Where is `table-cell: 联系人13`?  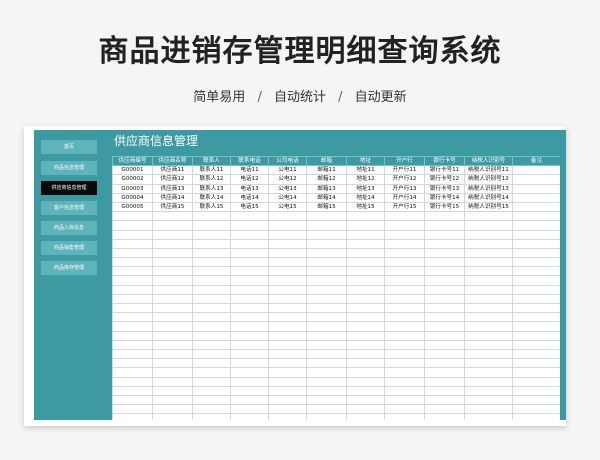 table-cell: 联系人13 is located at coordinates (211, 188).